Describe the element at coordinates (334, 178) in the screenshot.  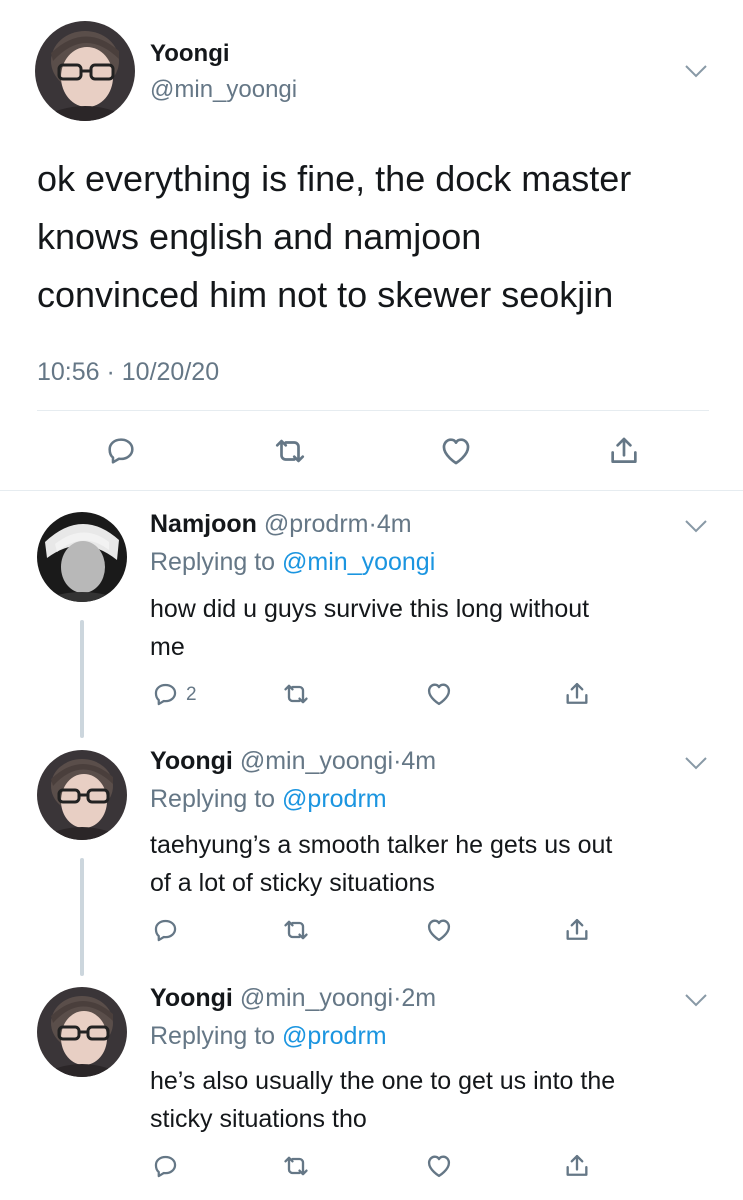
I see `tweet-text-line: ok everything is fine, the dock master` at that location.